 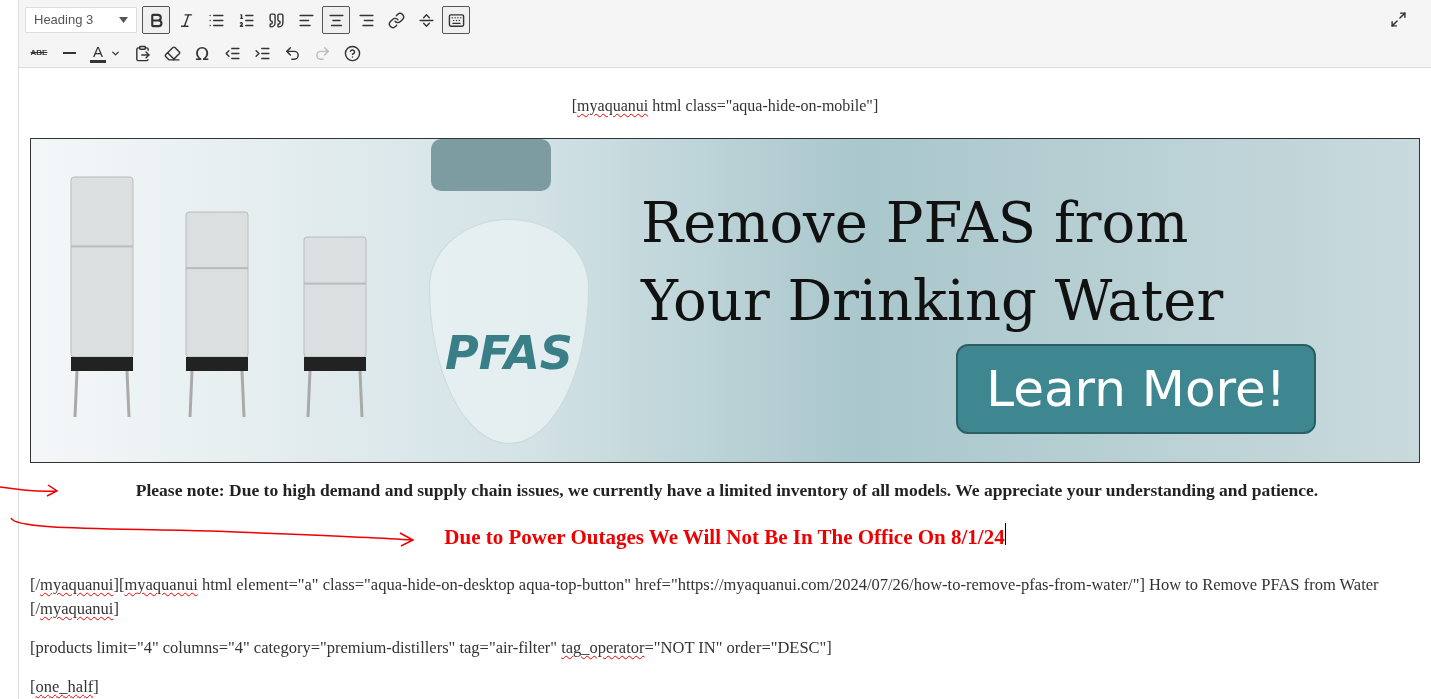 I want to click on alert-heading: Due to Power Outages We Will Not Be In The Office On 8/1/24, so click(x=724, y=537).